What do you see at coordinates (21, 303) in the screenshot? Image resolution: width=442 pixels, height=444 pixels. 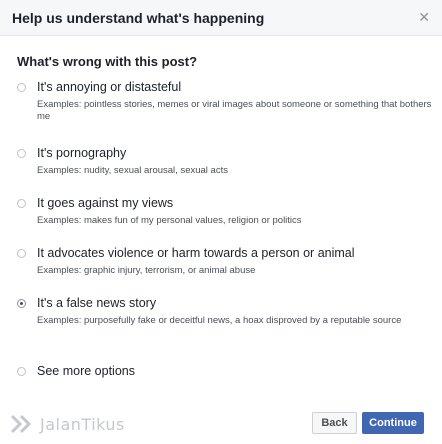 I see `radio-button-selected` at bounding box center [21, 303].